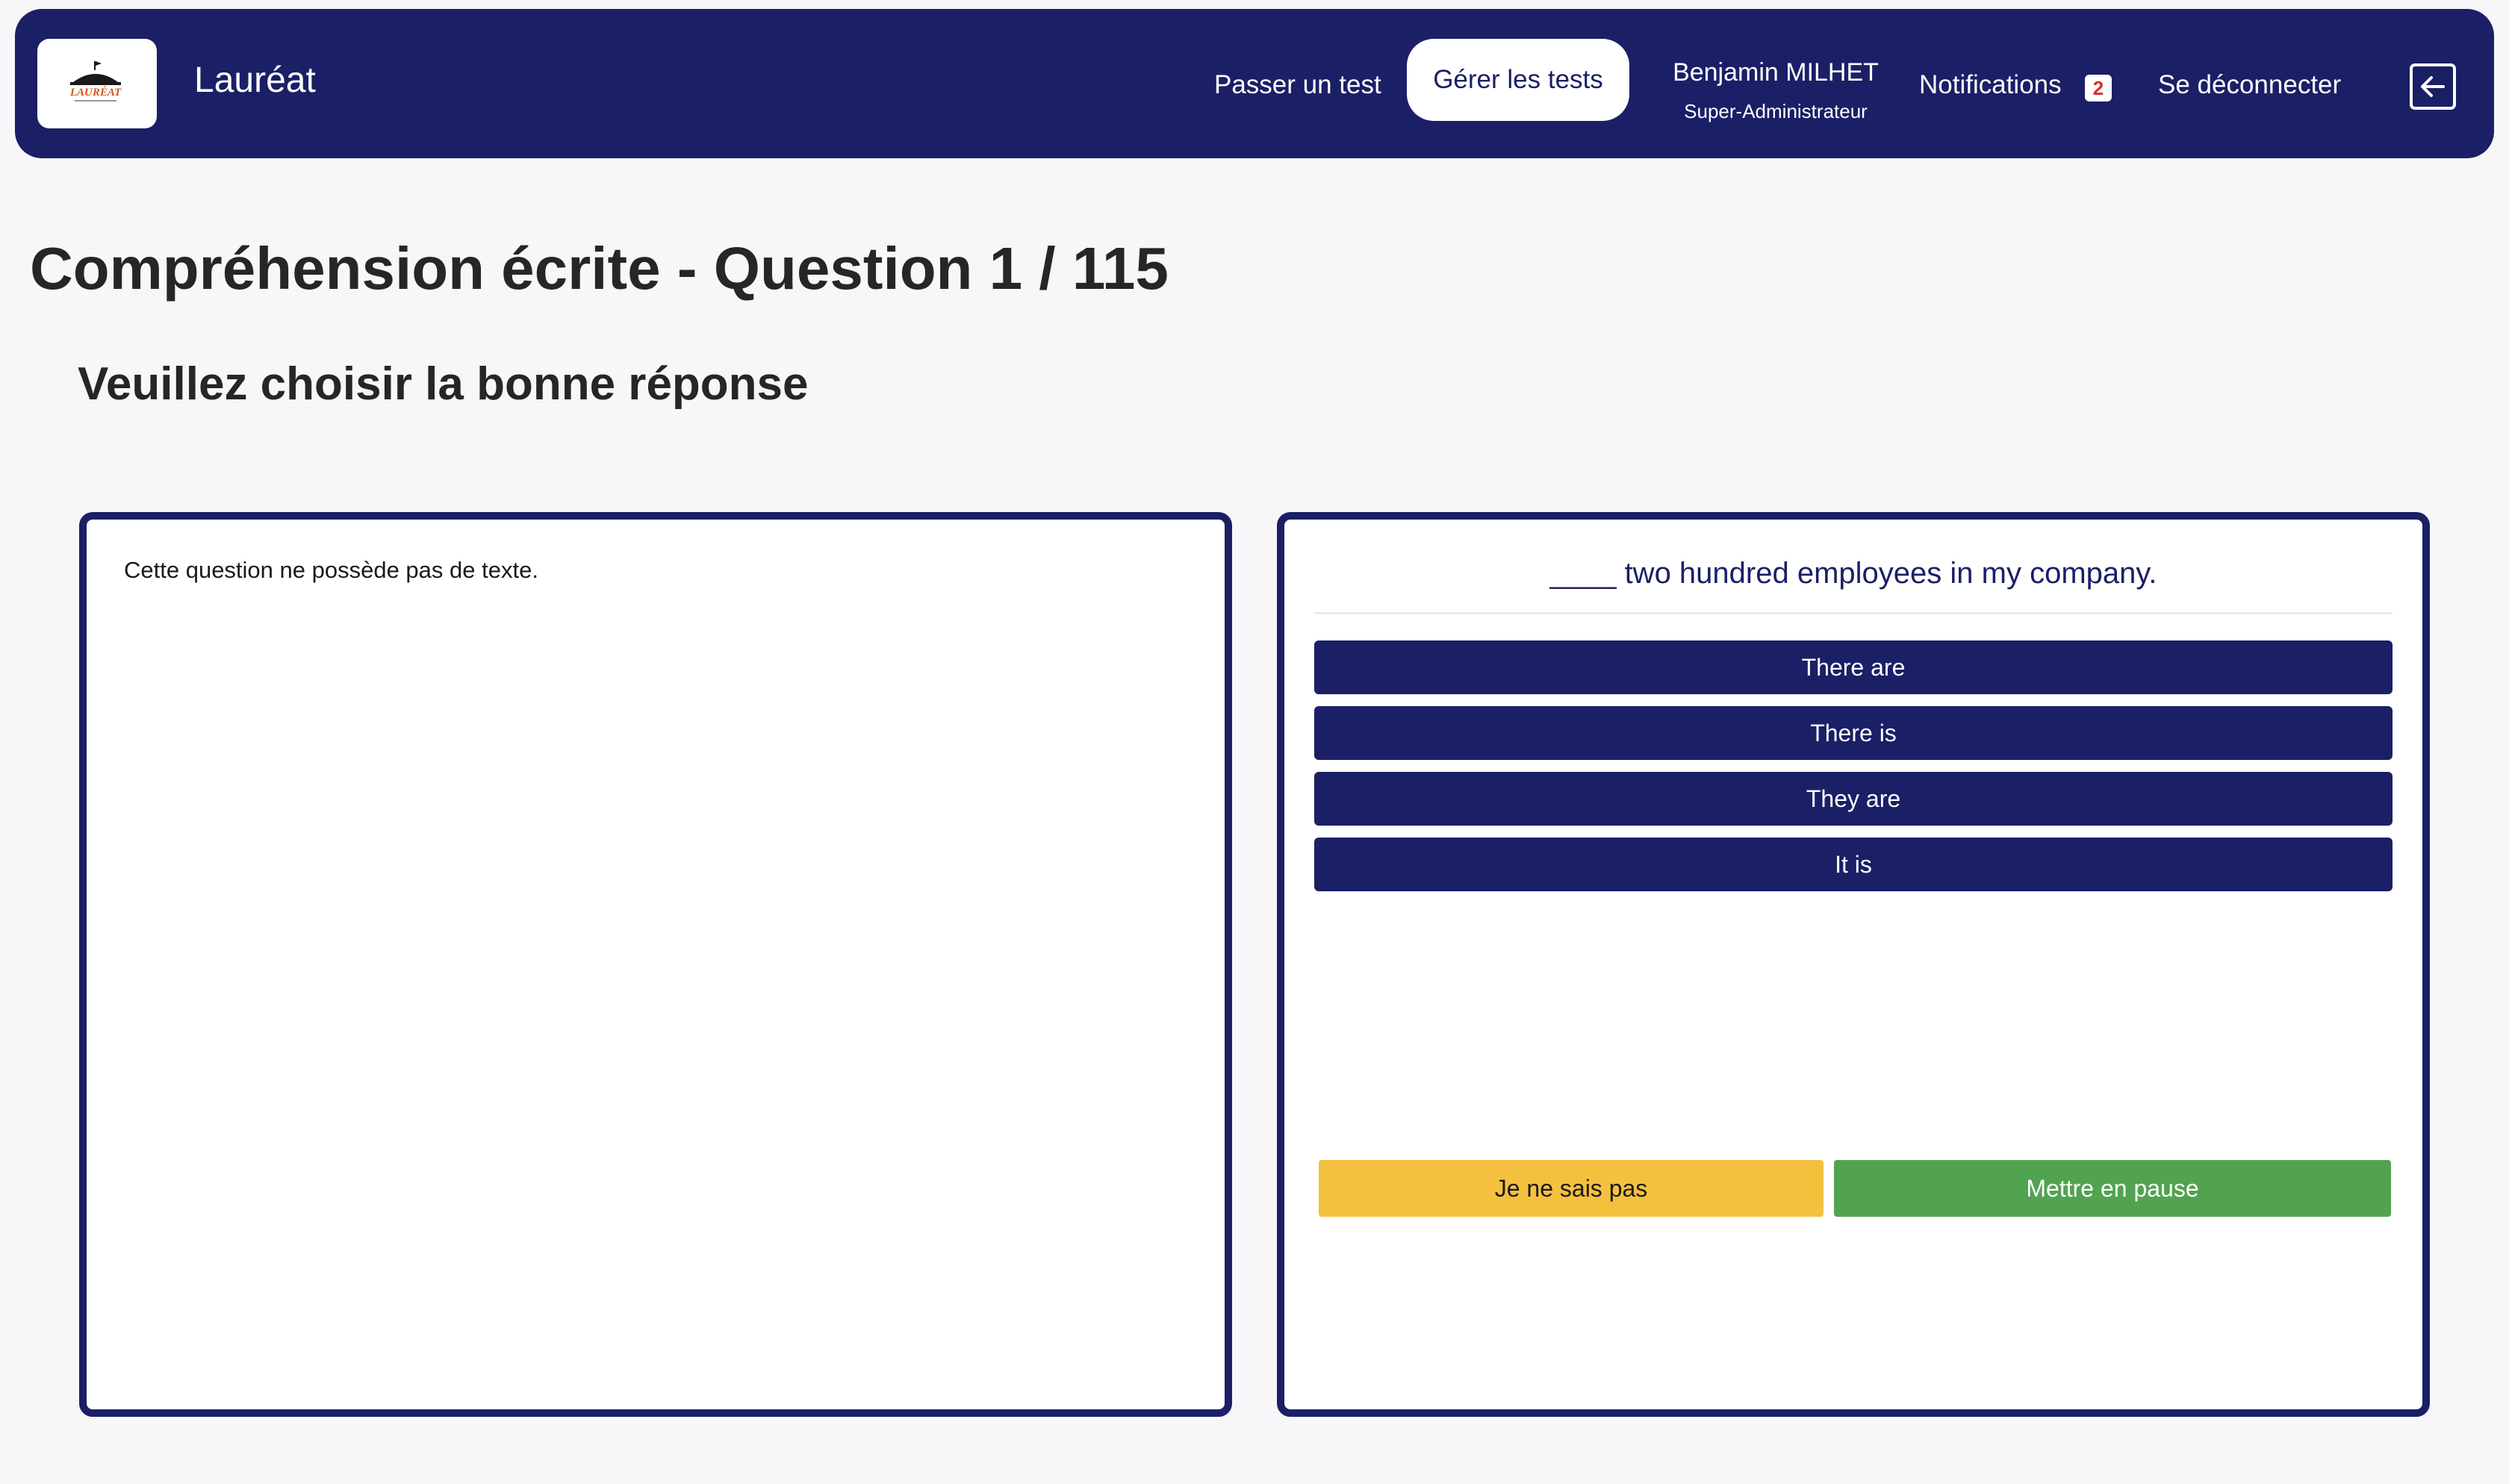 The image size is (2509, 1484). I want to click on nav-notifications: Notifications, so click(1990, 85).